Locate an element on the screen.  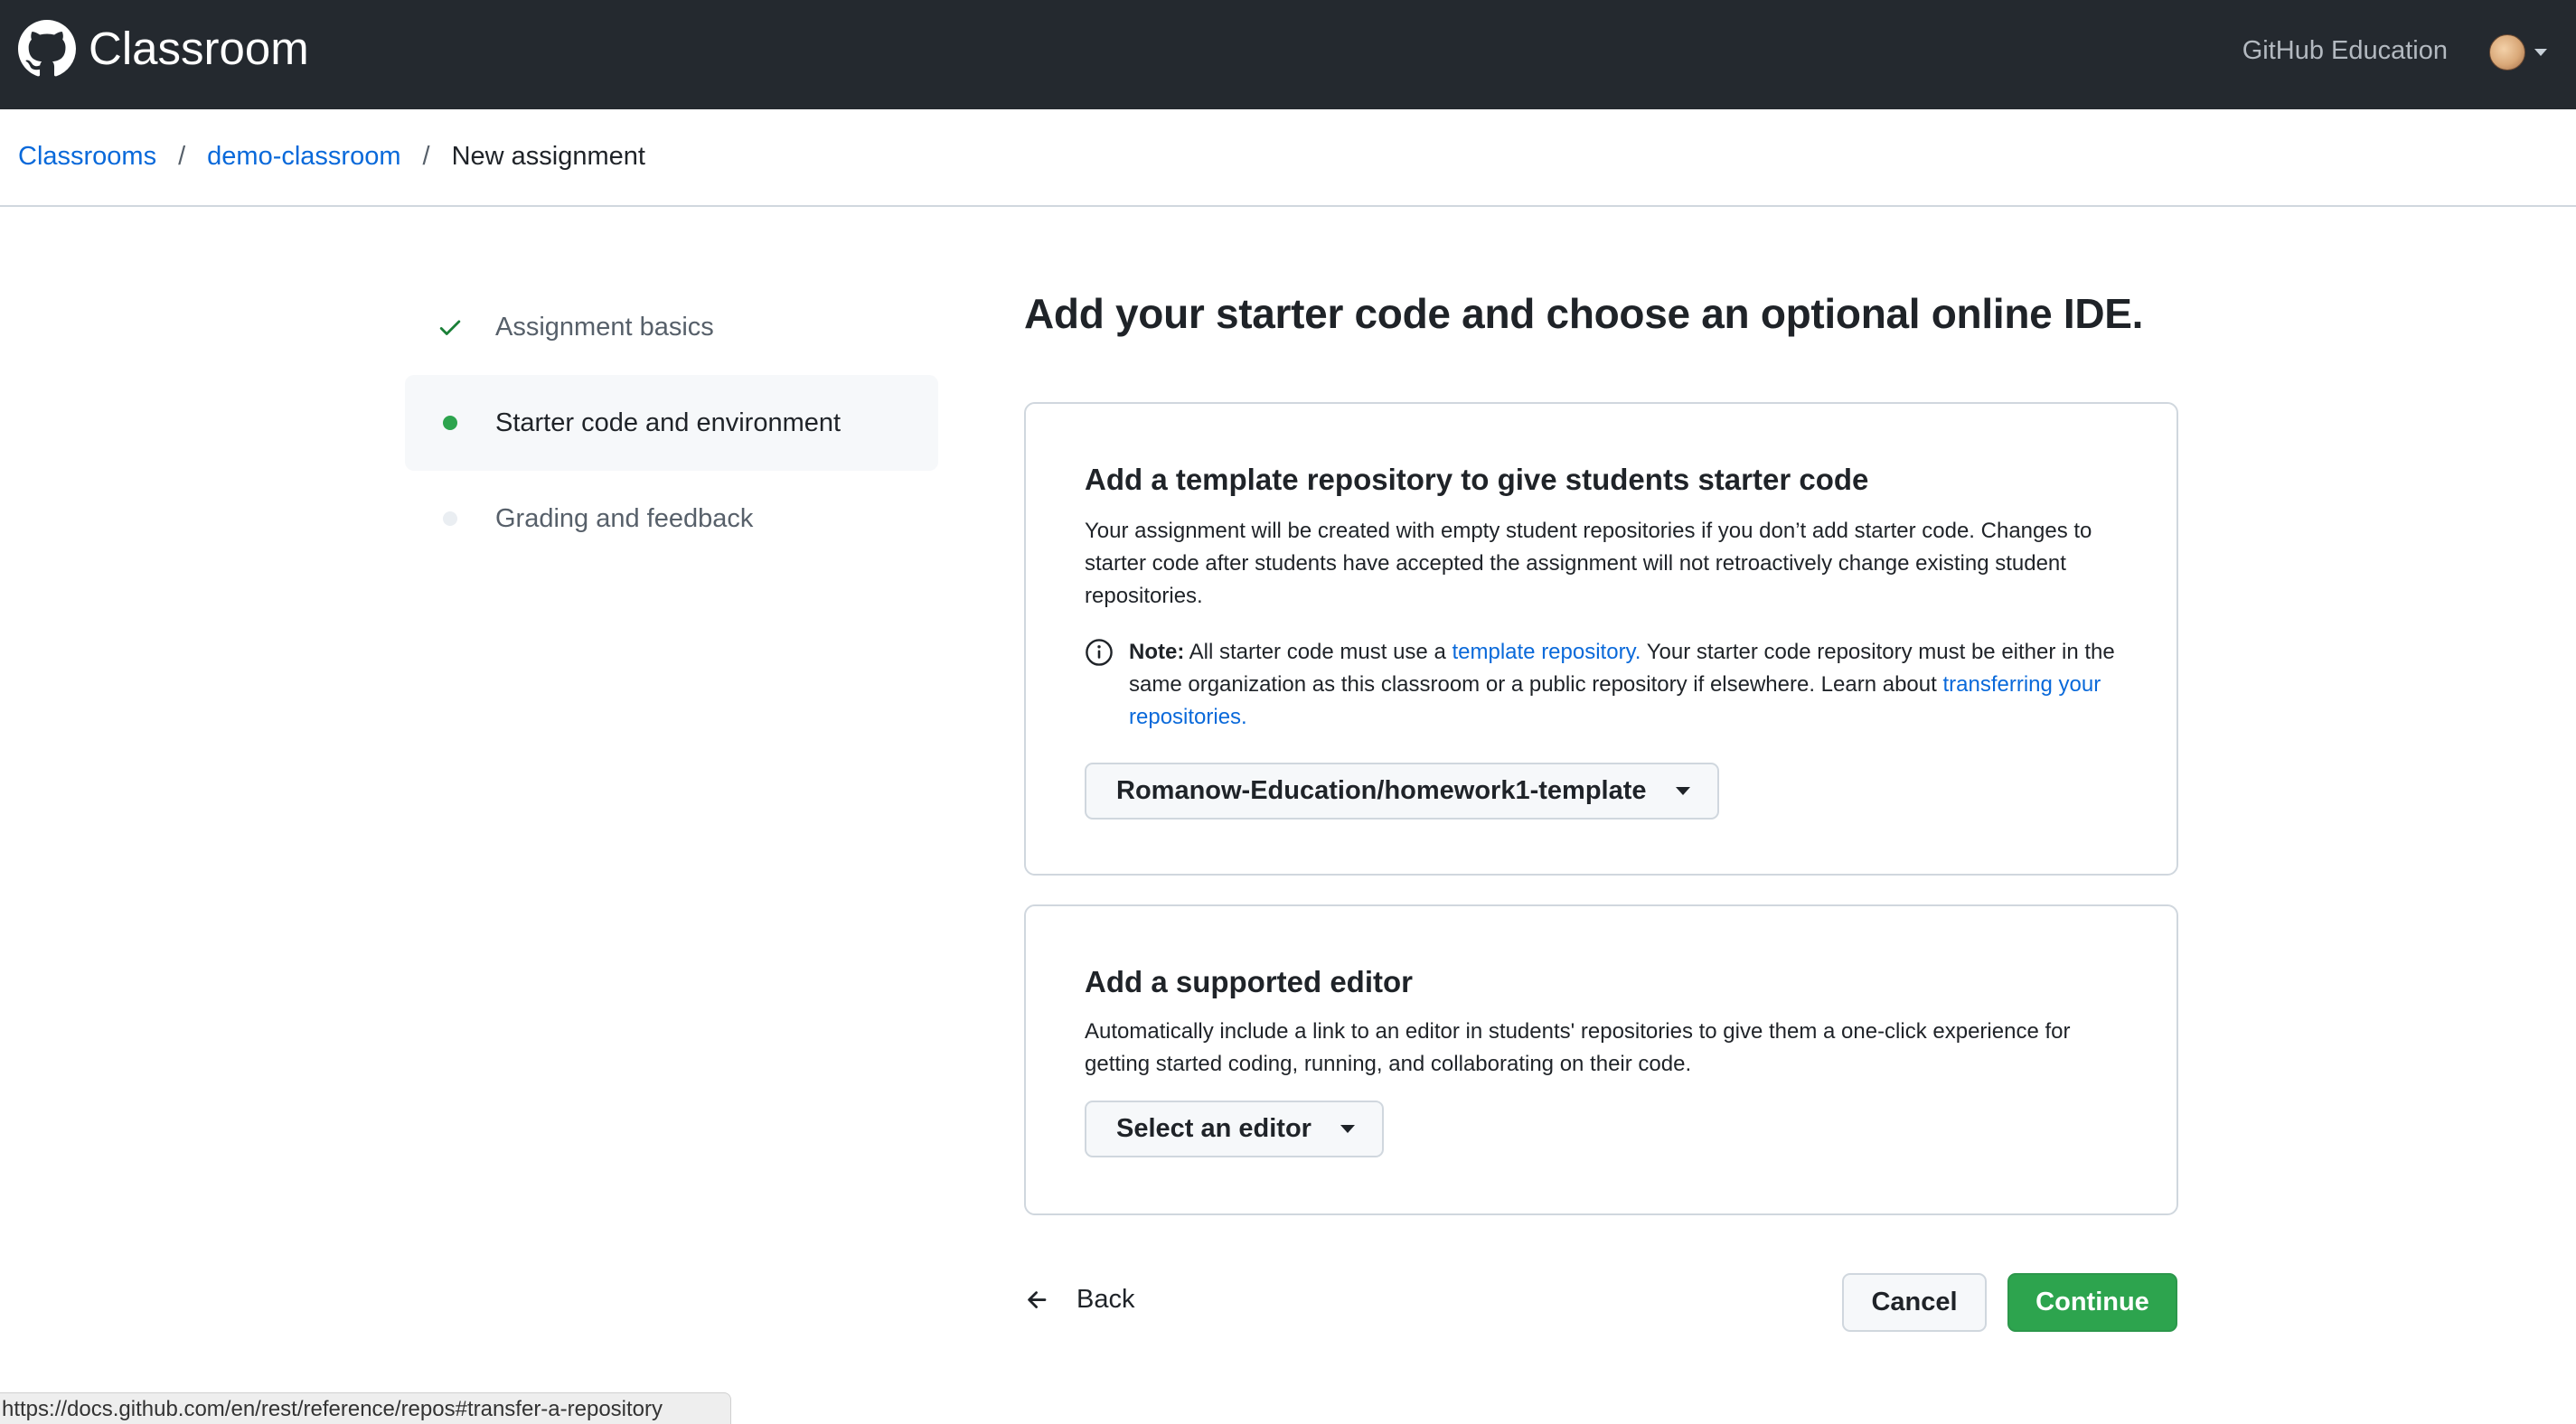
arrow-left-icon is located at coordinates (1037, 1299).